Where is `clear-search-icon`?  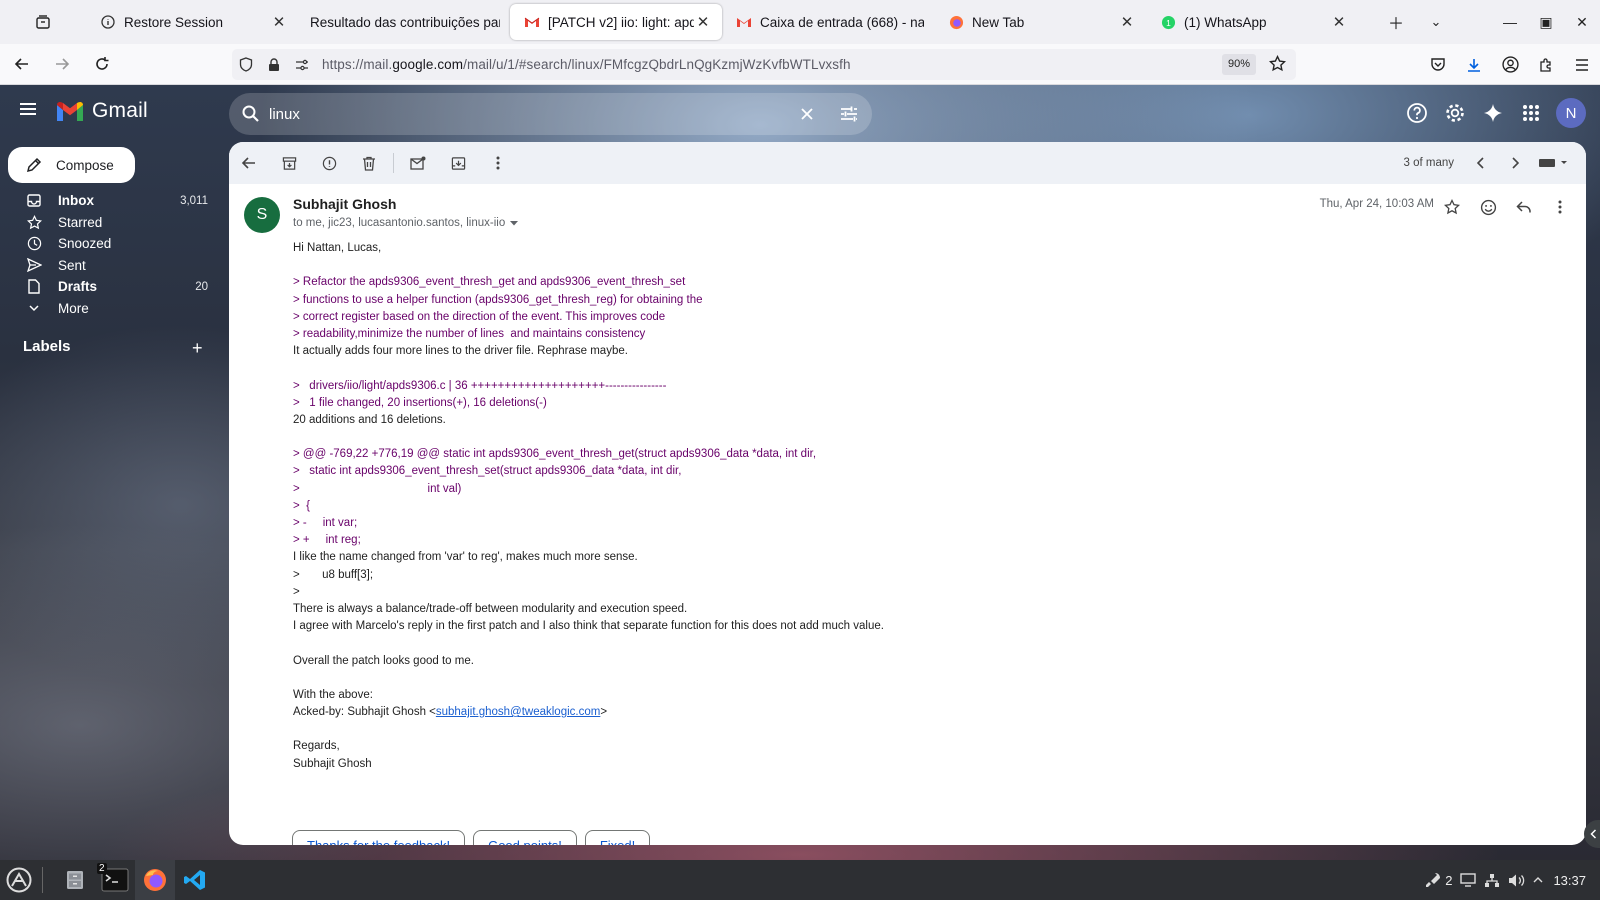
clear-search-icon is located at coordinates (807, 114).